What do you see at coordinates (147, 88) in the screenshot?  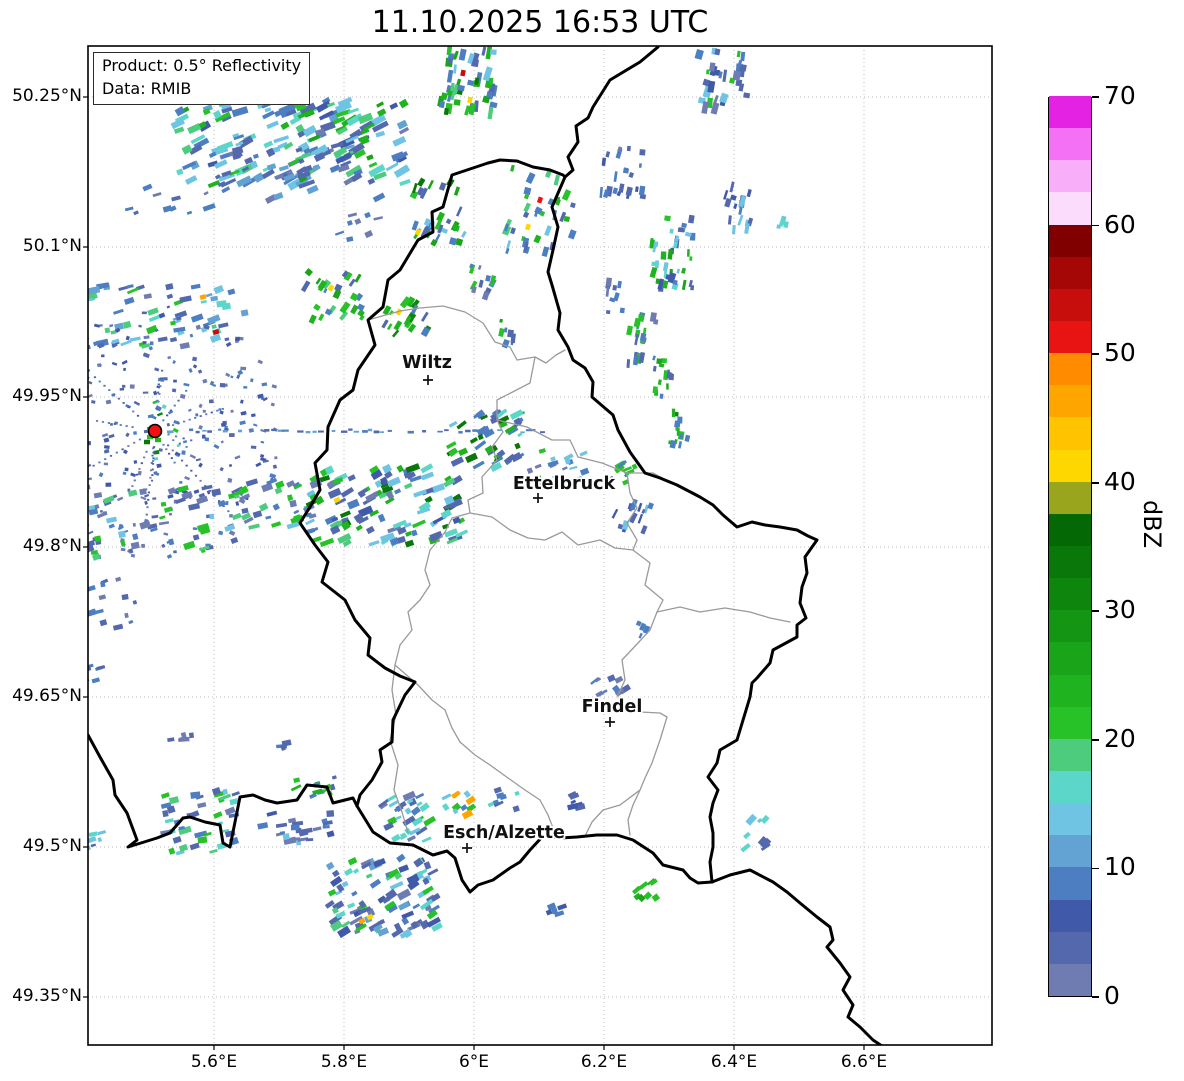 I see `data-source-line: Data: RMIB` at bounding box center [147, 88].